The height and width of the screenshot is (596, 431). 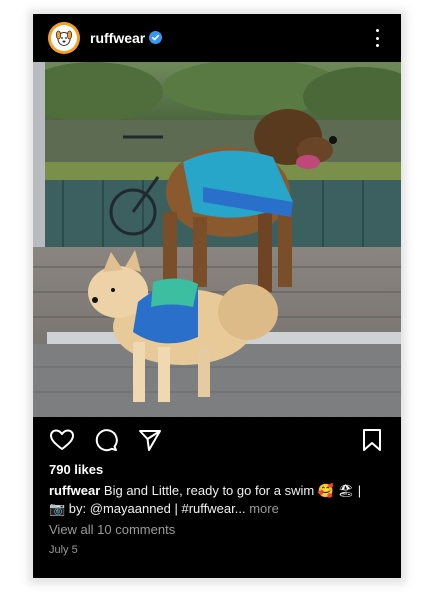 I want to click on send-icon, so click(x=150, y=440).